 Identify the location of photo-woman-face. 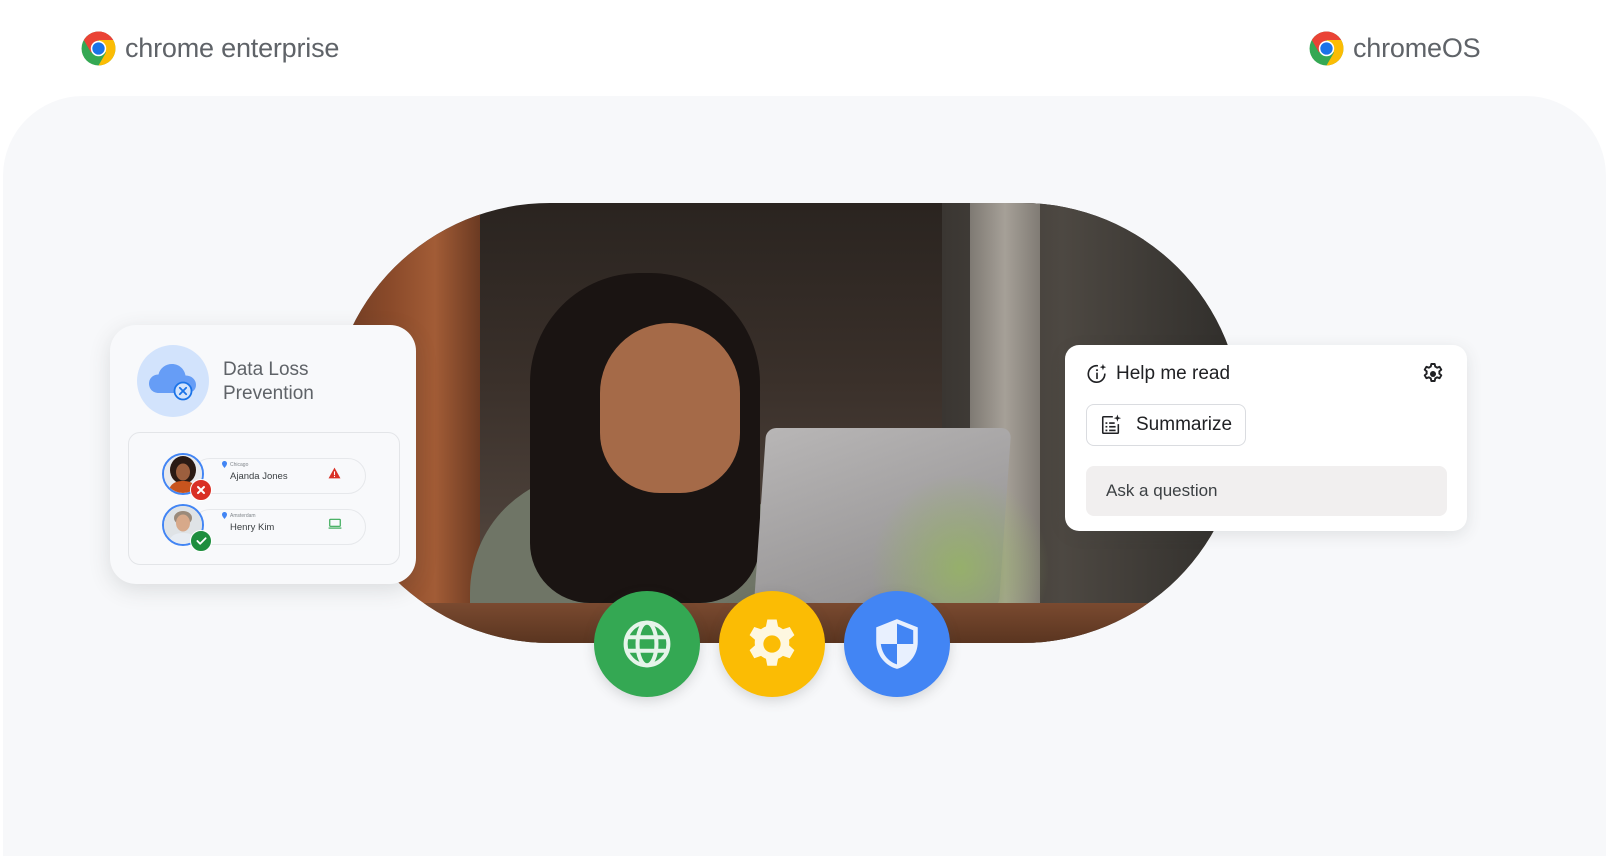
(670, 408).